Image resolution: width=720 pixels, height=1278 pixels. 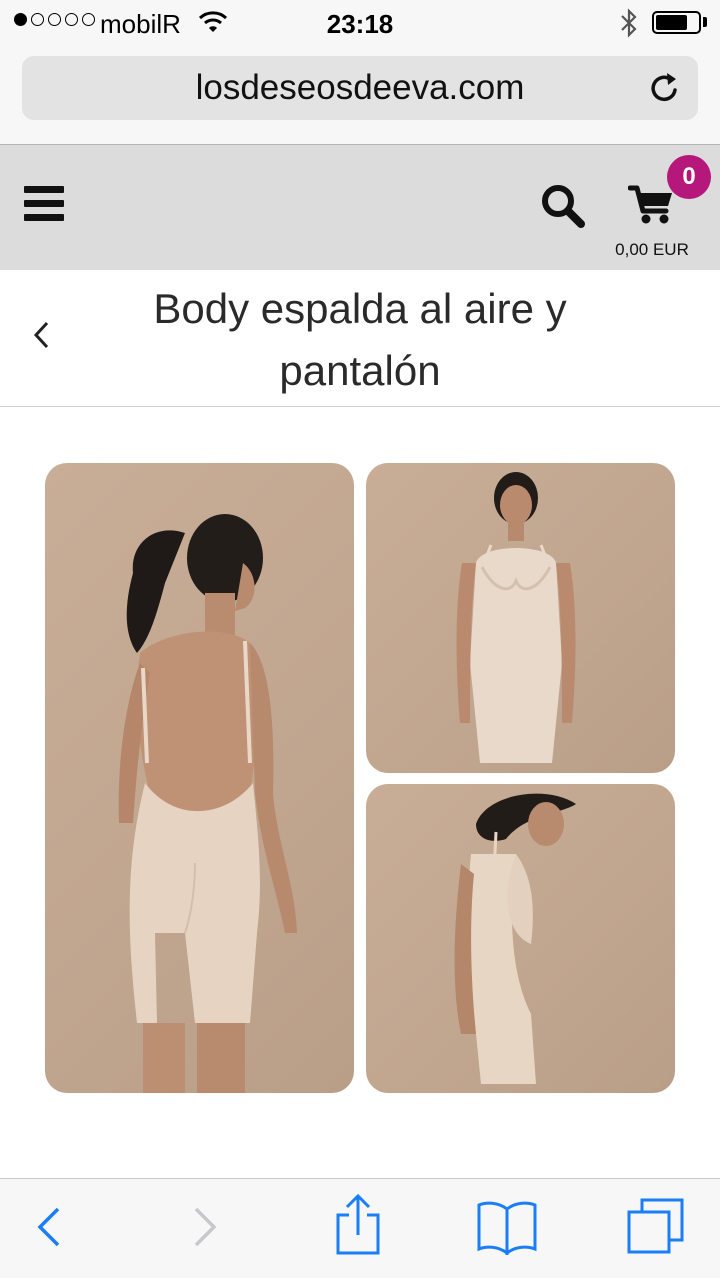 What do you see at coordinates (652, 204) in the screenshot?
I see `shopping-cart-icon` at bounding box center [652, 204].